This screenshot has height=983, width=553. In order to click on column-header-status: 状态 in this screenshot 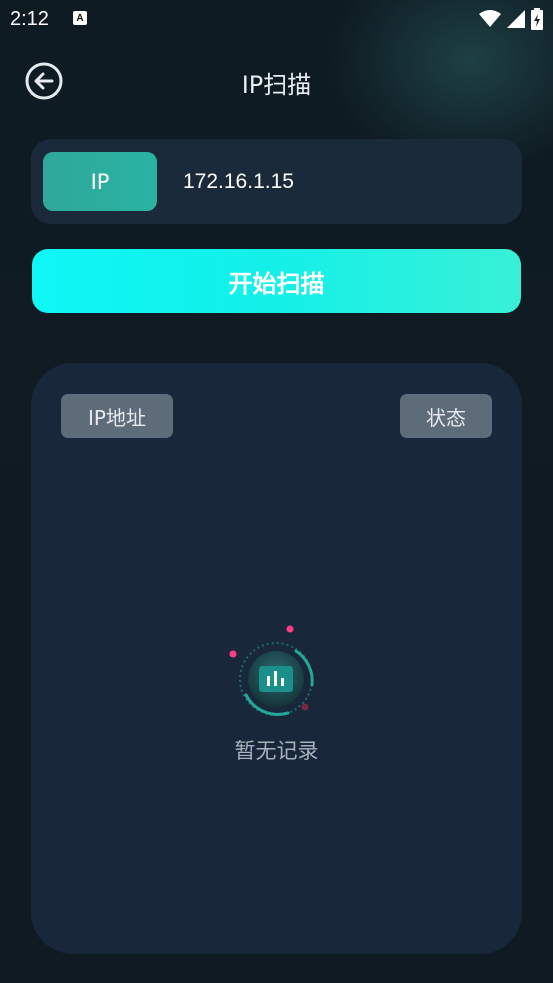, I will do `click(446, 416)`.